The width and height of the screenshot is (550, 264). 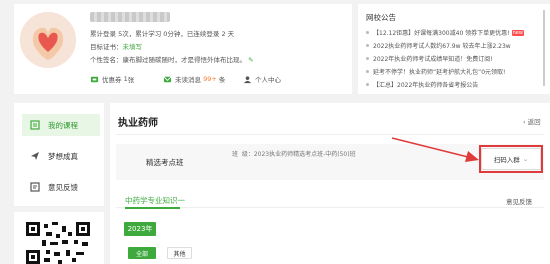 I want to click on send-icon, so click(x=35, y=156).